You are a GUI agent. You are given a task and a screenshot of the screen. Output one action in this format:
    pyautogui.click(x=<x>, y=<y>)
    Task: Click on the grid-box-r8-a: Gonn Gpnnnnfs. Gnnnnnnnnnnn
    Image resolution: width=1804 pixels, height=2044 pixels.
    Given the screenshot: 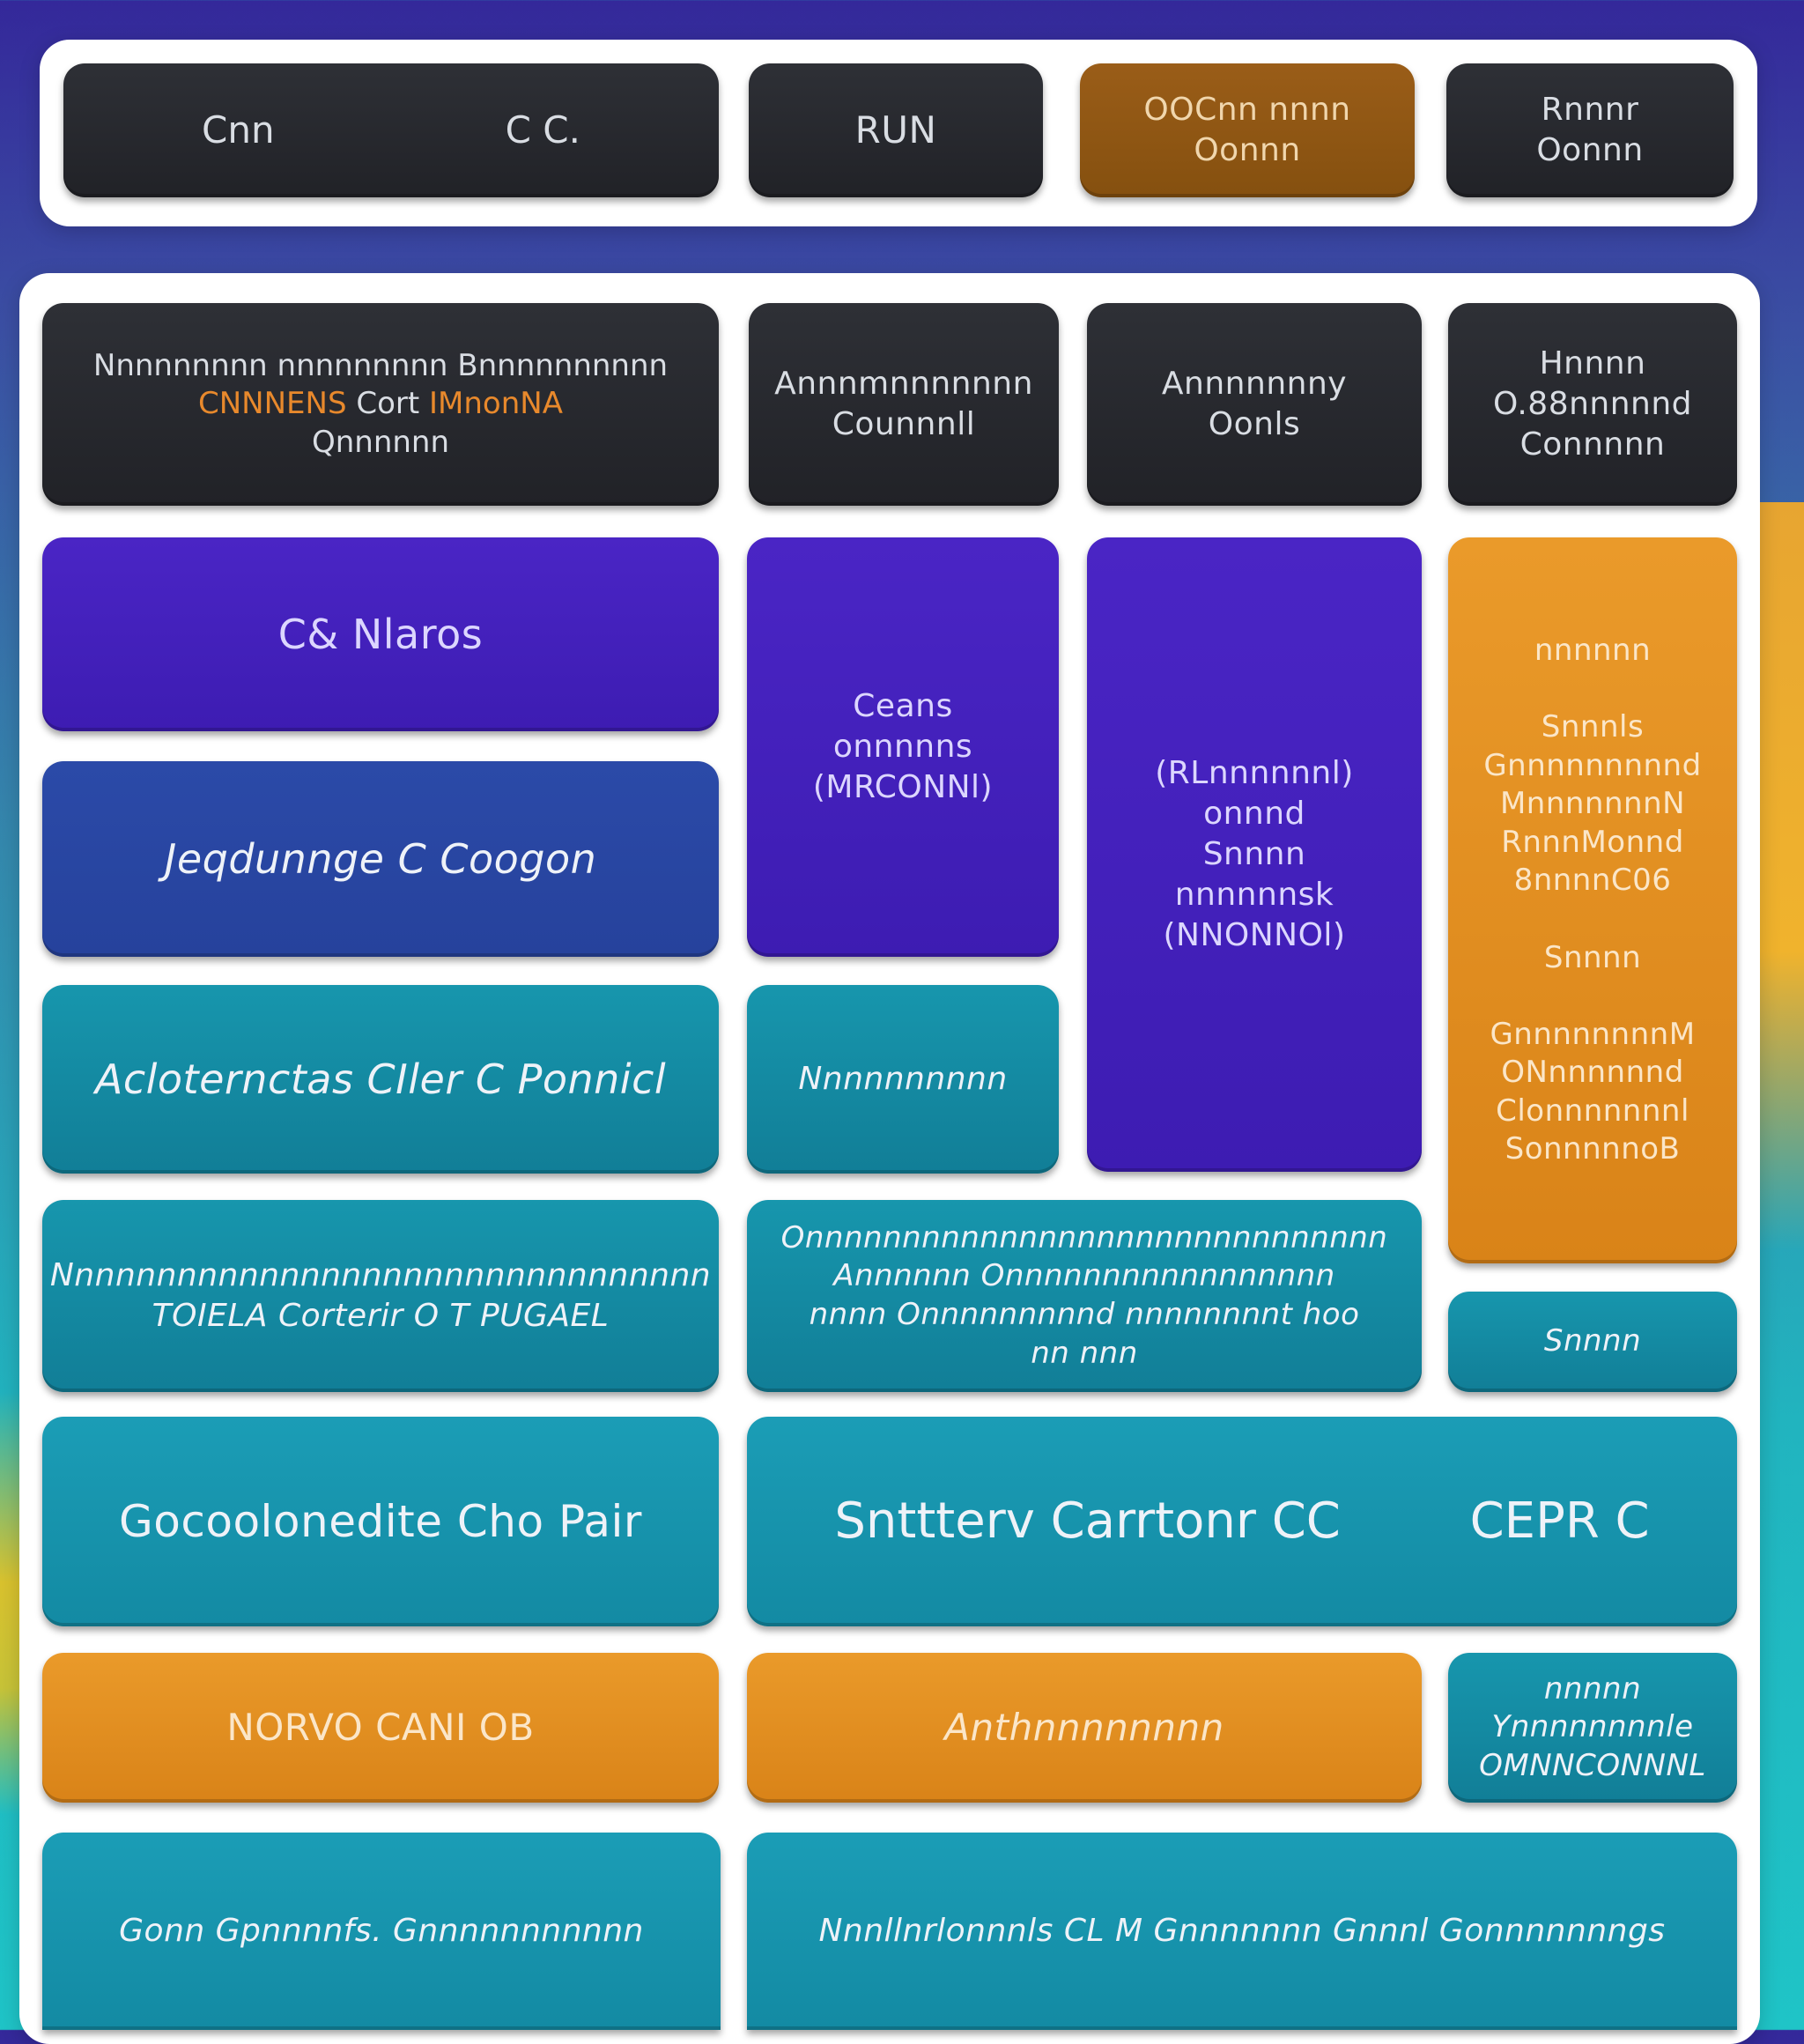 What is the action you would take?
    pyautogui.click(x=381, y=1932)
    